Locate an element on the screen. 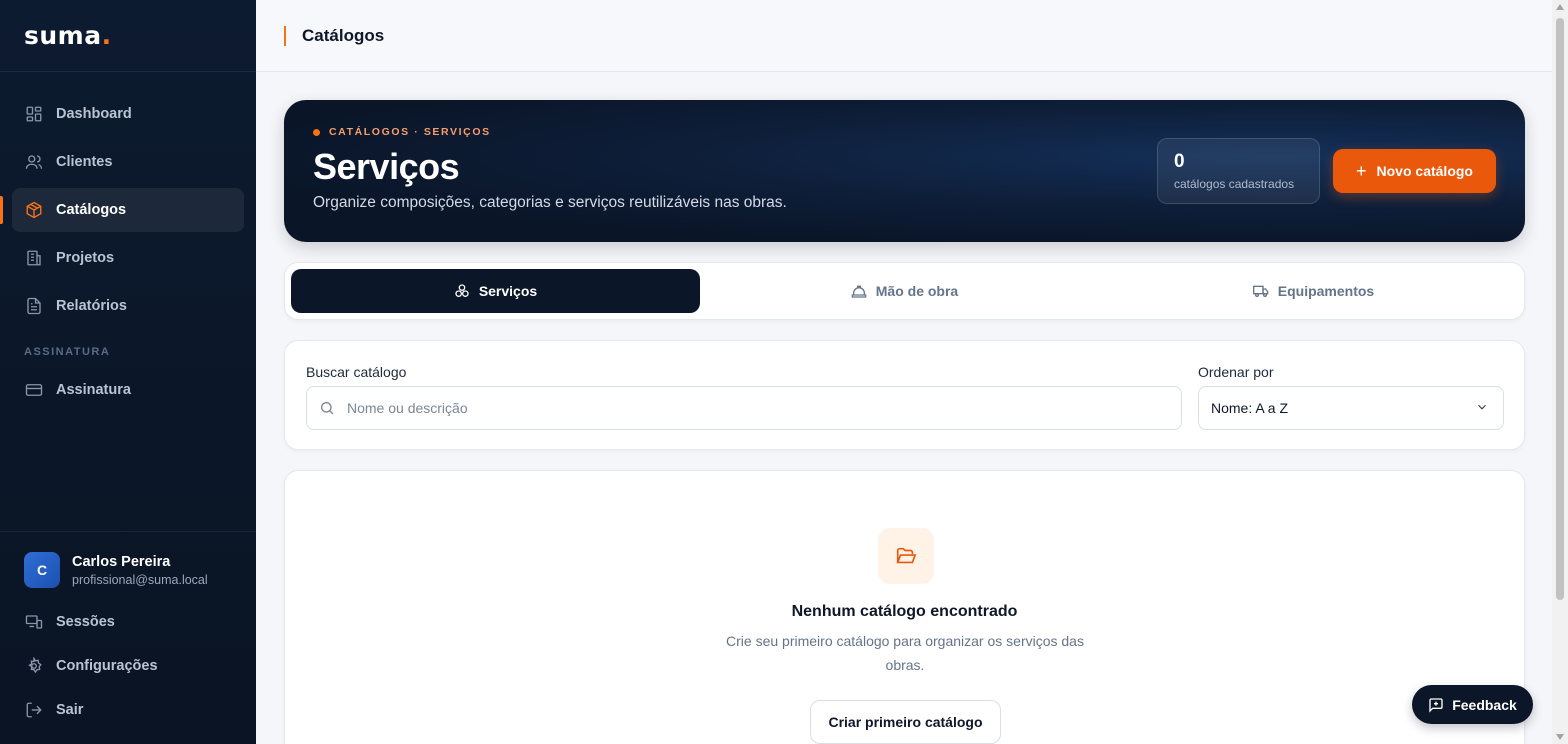 The image size is (1568, 744). create-first-catalog-button: Criar primeiro catálogo is located at coordinates (905, 722).